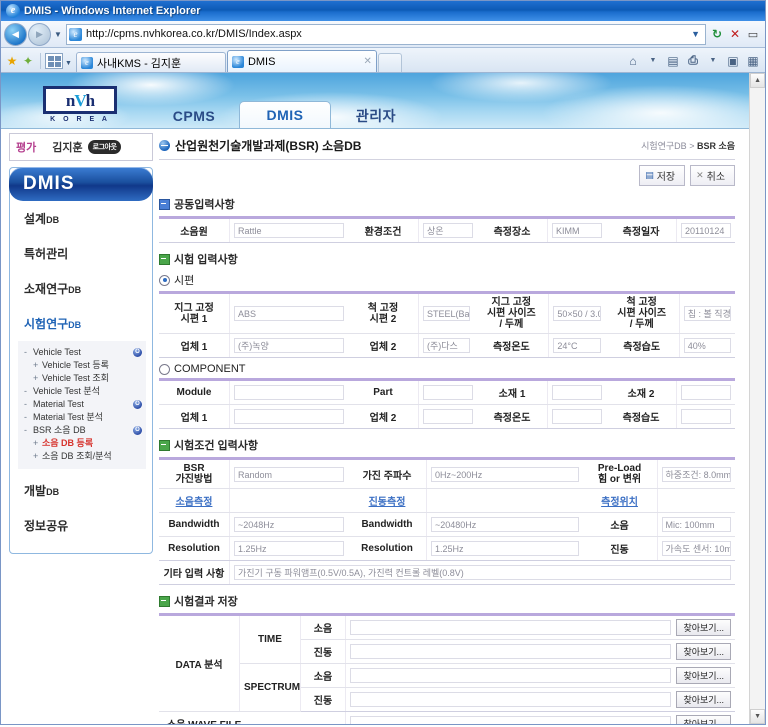 Image resolution: width=768 pixels, height=727 pixels. I want to click on radio-component: COMPONENT, so click(447, 369).